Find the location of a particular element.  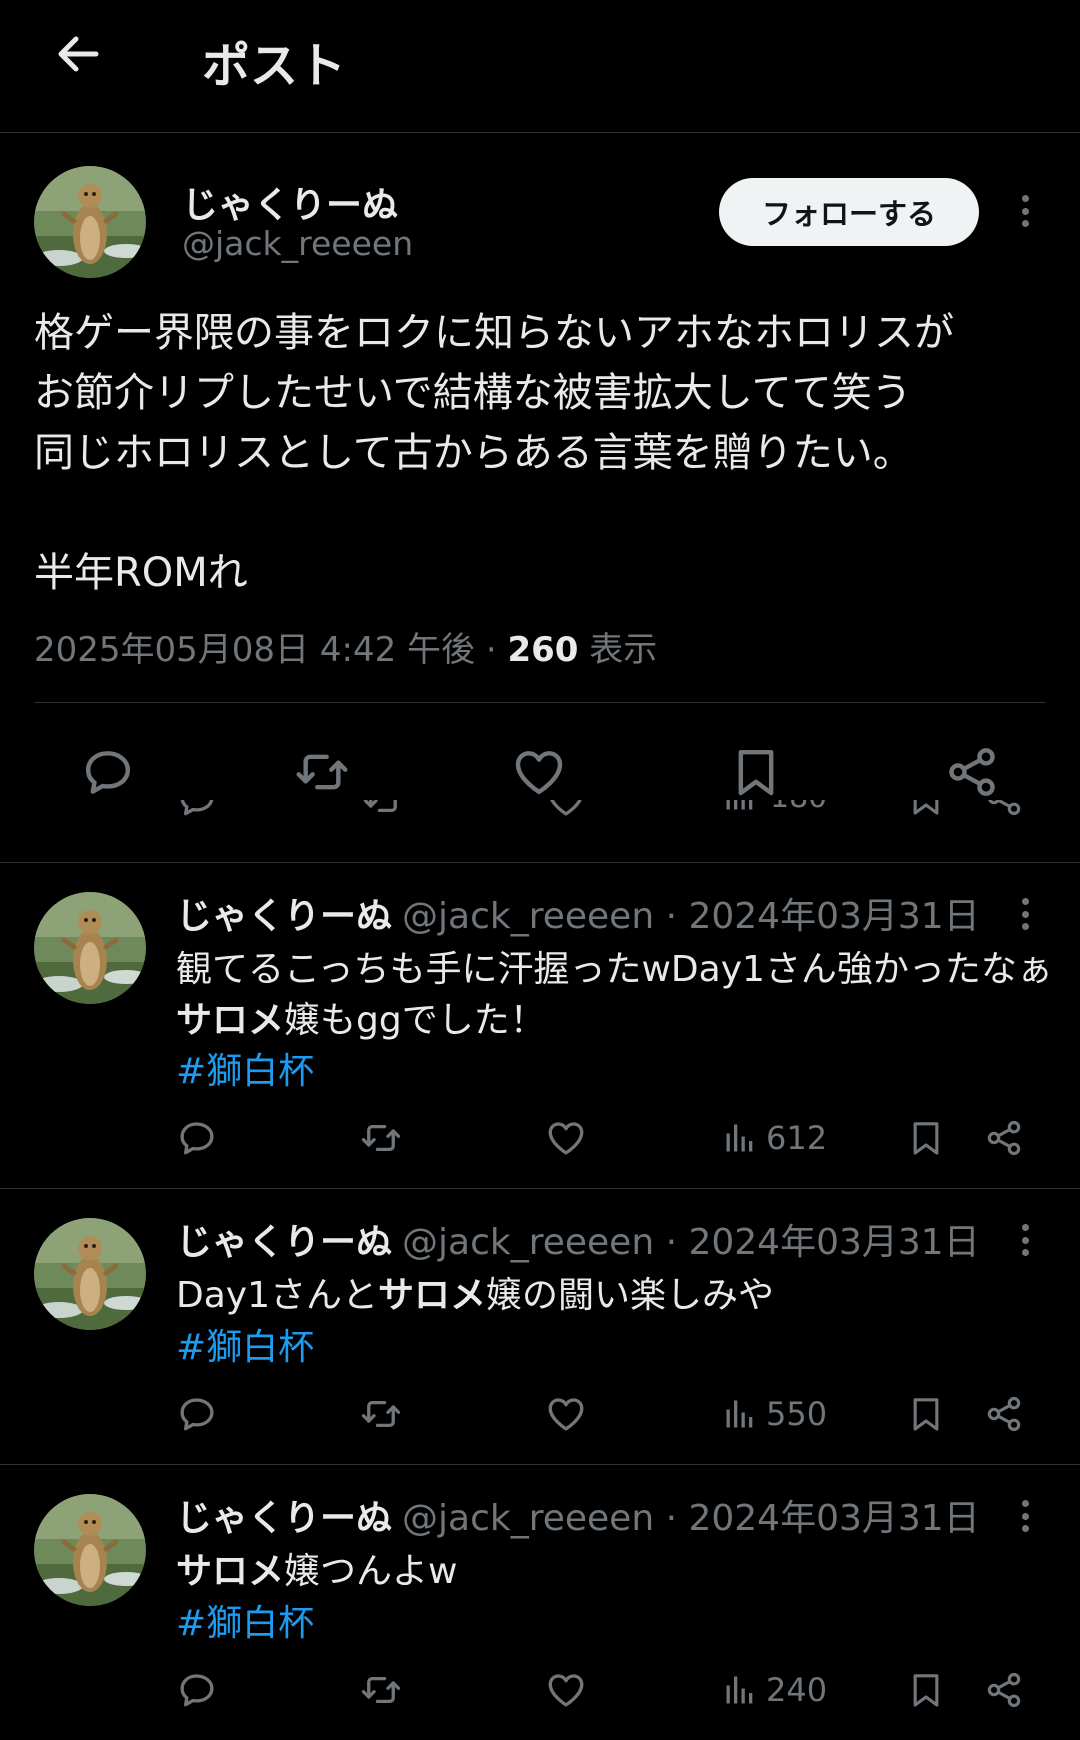

partial-action-bar: 180 is located at coordinates (540, 815).